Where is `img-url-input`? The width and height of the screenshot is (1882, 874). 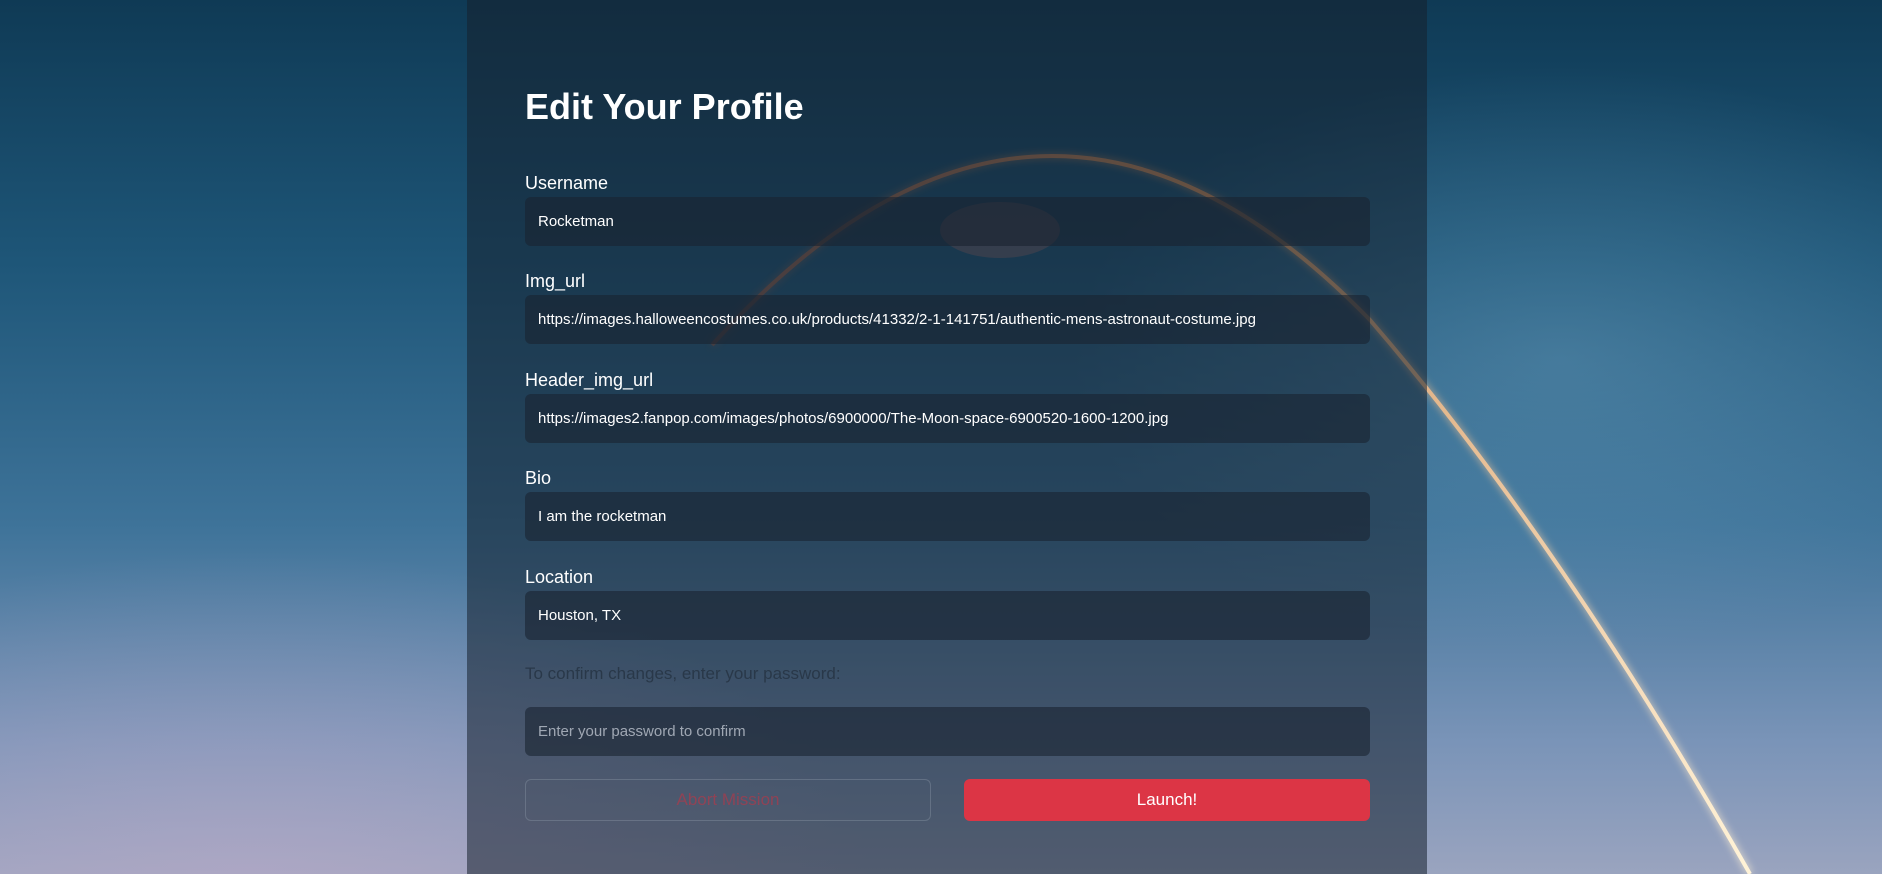
img-url-input is located at coordinates (947, 319).